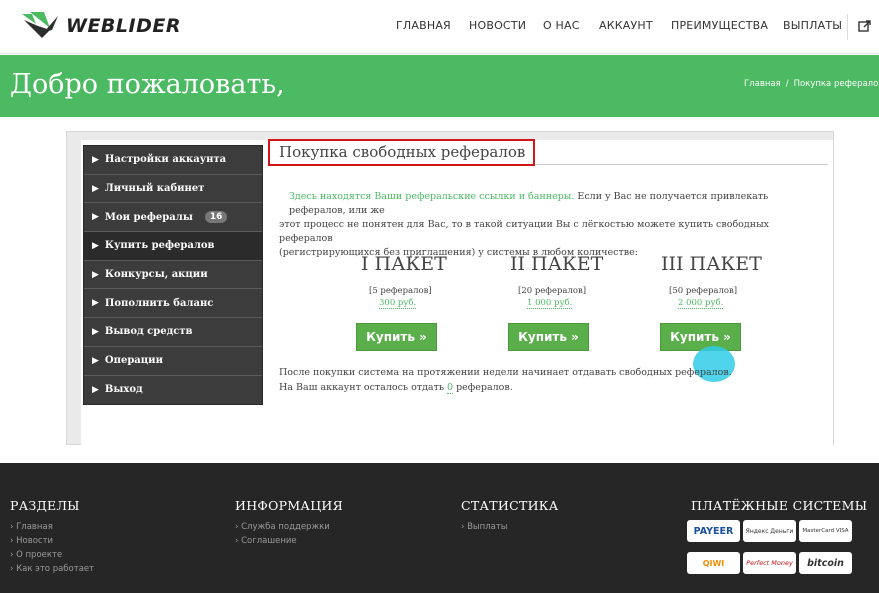 The width and height of the screenshot is (879, 593). What do you see at coordinates (159, 303) in the screenshot?
I see `sidebar-item-label: Пополнить баланс` at bounding box center [159, 303].